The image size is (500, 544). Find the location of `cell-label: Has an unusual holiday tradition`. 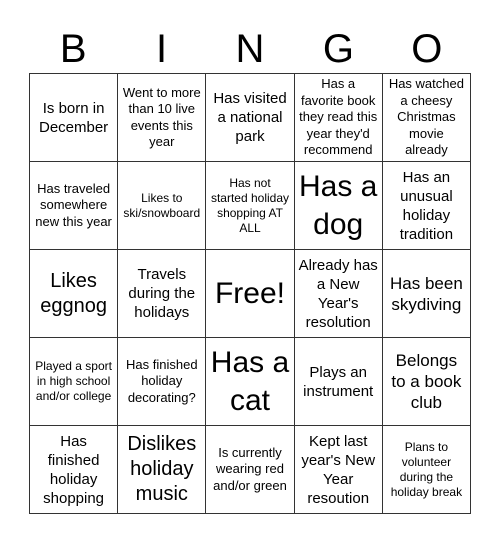

cell-label: Has an unusual holiday tradition is located at coordinates (426, 205).